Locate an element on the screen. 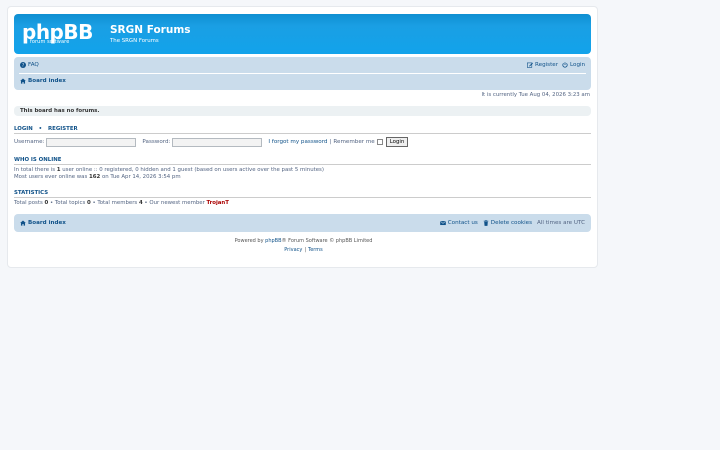 The height and width of the screenshot is (450, 720). password-label: Password: is located at coordinates (156, 142).